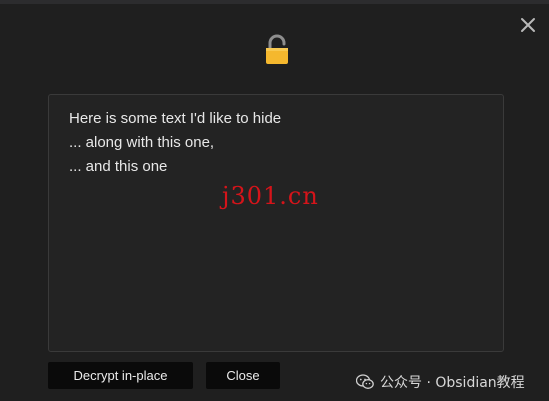  Describe the element at coordinates (365, 381) in the screenshot. I see `wechat-icon` at that location.